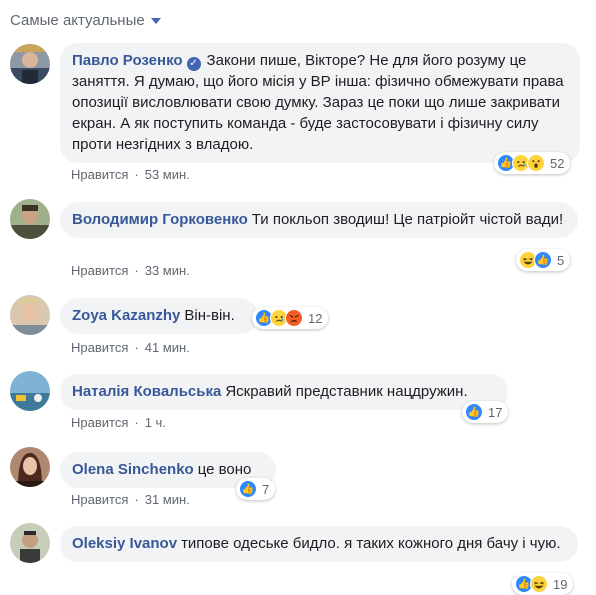 The width and height of the screenshot is (596, 595). What do you see at coordinates (155, 422) in the screenshot?
I see `comment-time: 1 ч.` at bounding box center [155, 422].